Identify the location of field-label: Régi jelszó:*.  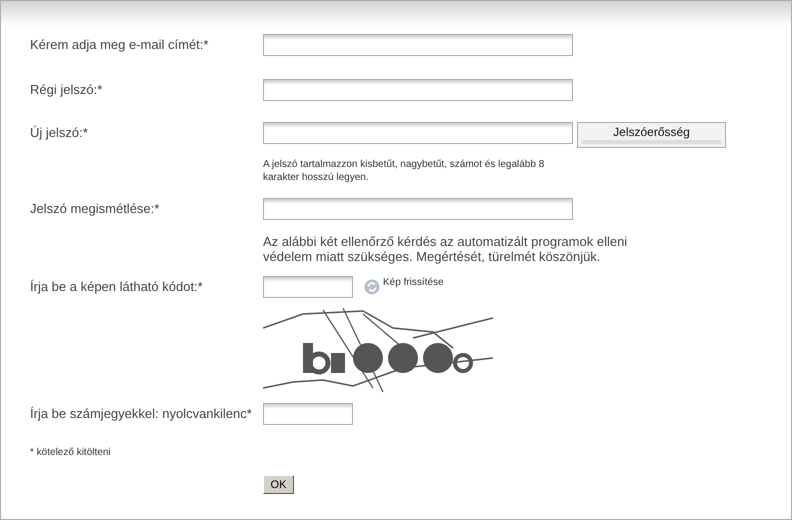
(67, 90).